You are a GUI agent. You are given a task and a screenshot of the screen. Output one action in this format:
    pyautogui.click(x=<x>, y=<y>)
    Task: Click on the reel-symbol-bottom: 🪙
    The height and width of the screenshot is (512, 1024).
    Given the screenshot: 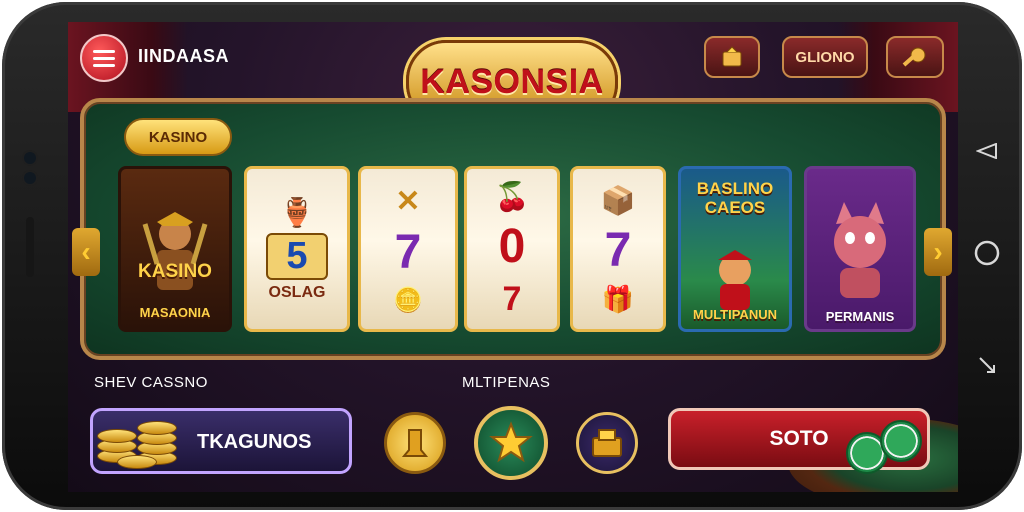 What is the action you would take?
    pyautogui.click(x=408, y=300)
    